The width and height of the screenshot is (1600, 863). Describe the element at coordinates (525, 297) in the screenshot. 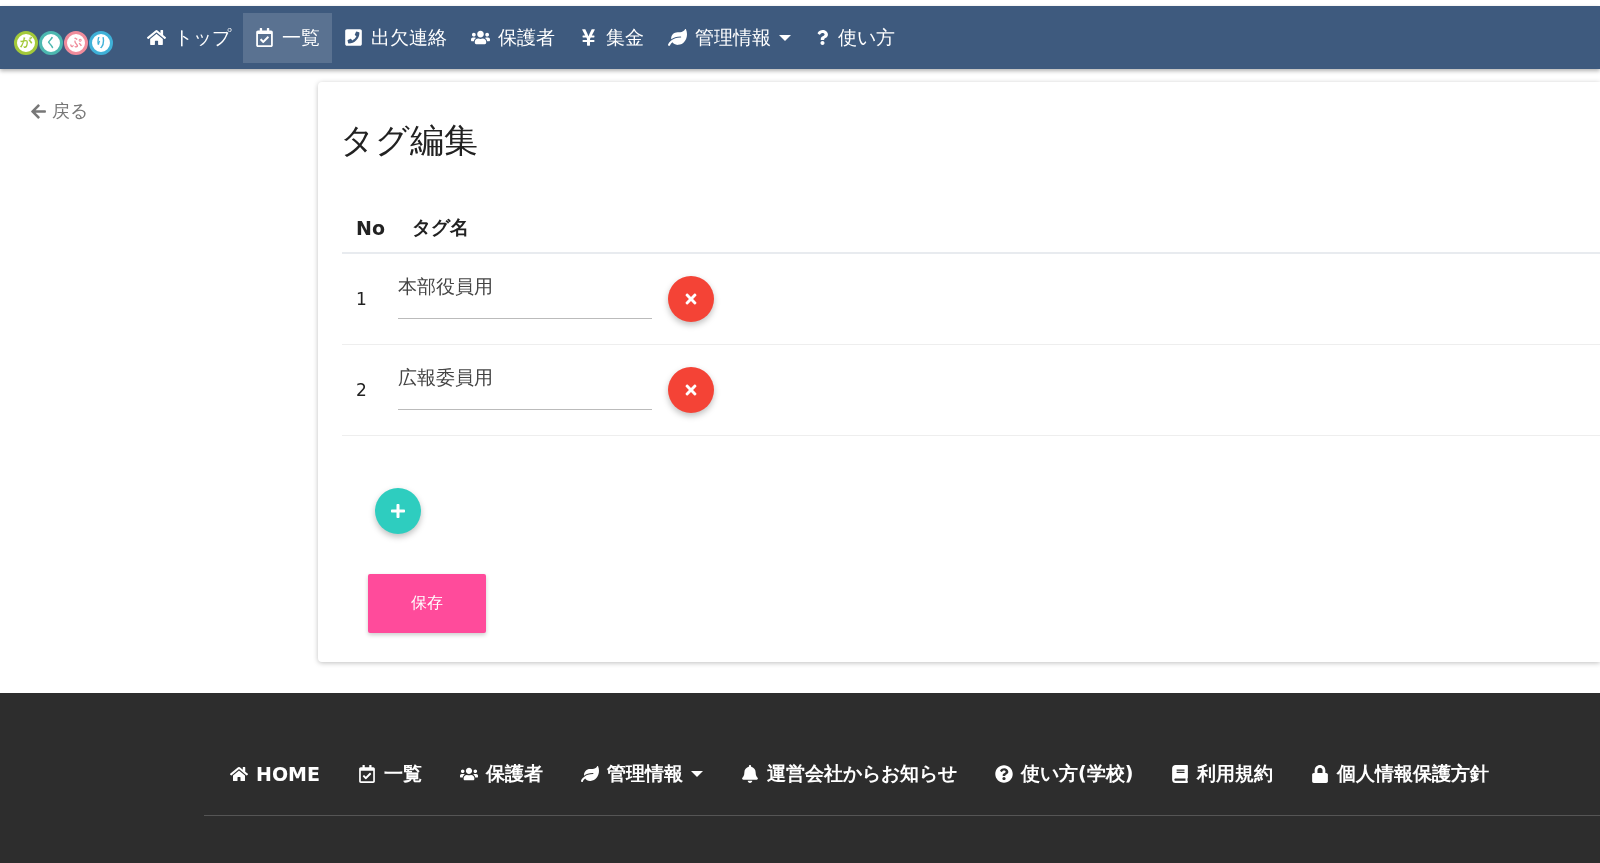

I see `tag-name-field: 本部役員用` at that location.